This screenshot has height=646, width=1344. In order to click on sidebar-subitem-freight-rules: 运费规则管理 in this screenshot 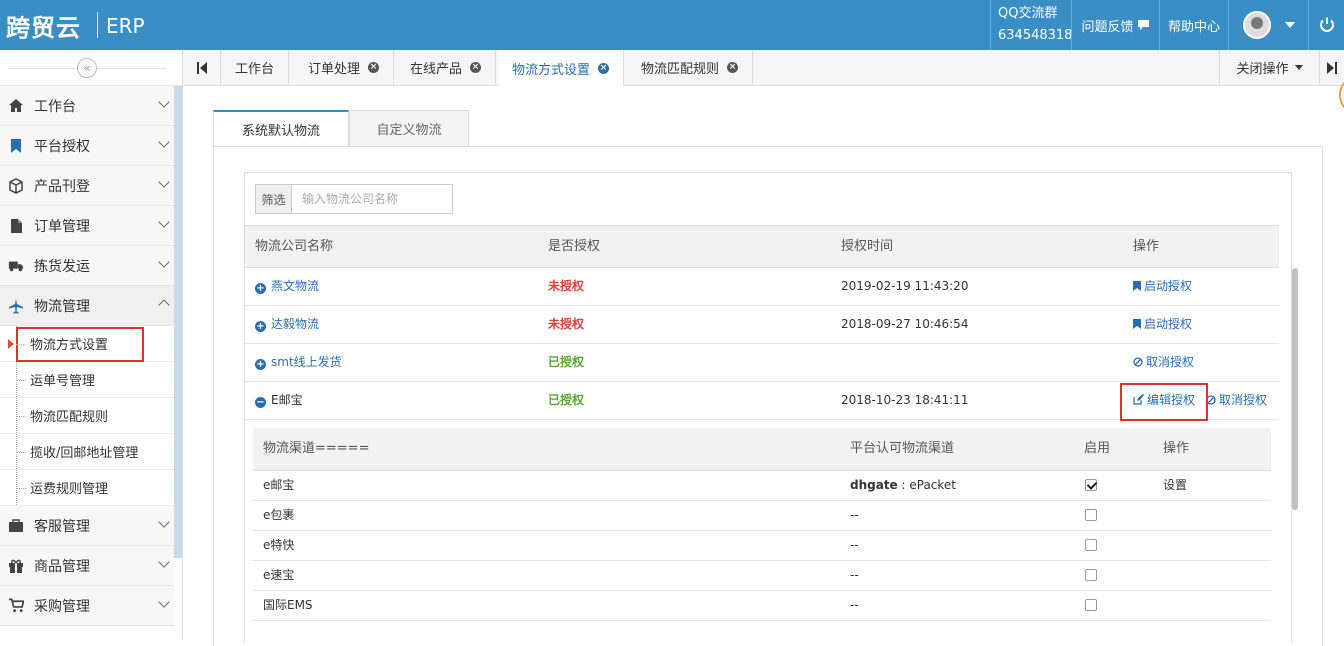, I will do `click(87, 488)`.